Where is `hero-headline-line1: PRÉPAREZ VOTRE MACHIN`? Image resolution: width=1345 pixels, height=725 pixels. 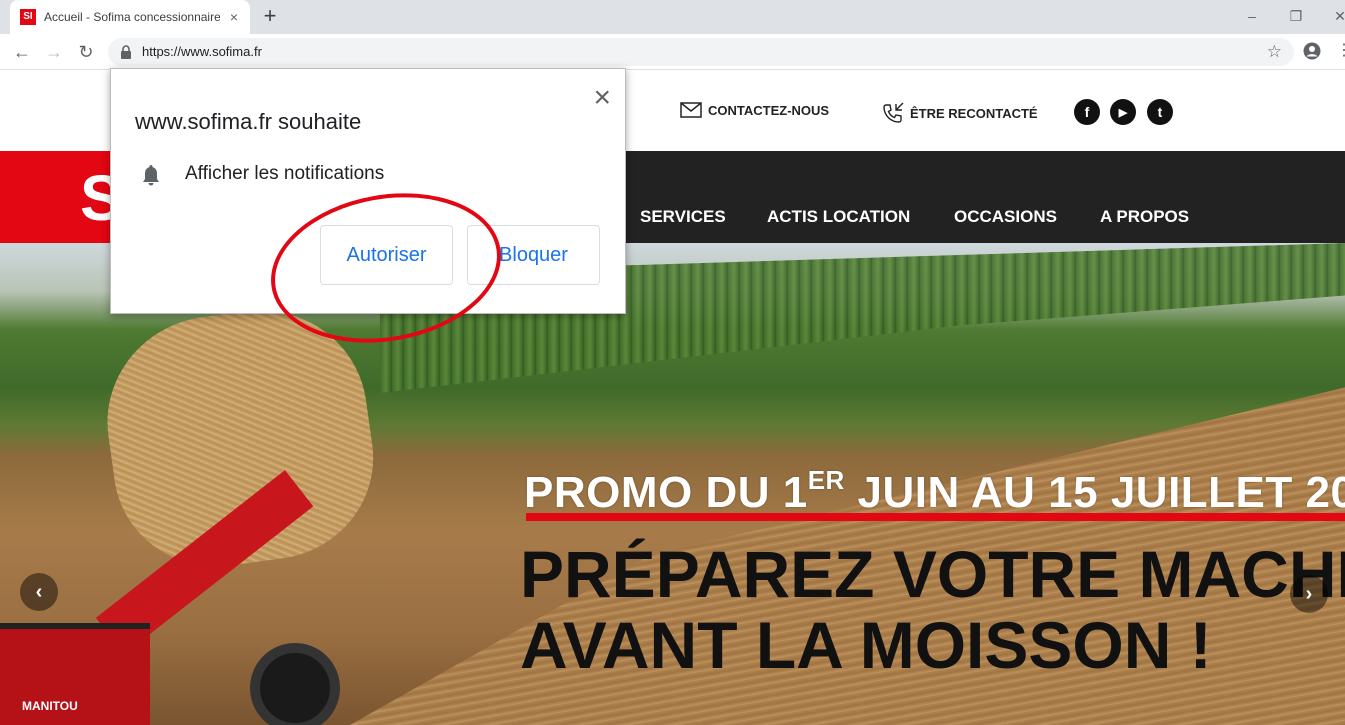 hero-headline-line1: PRÉPAREZ VOTRE MACHIN is located at coordinates (932, 574).